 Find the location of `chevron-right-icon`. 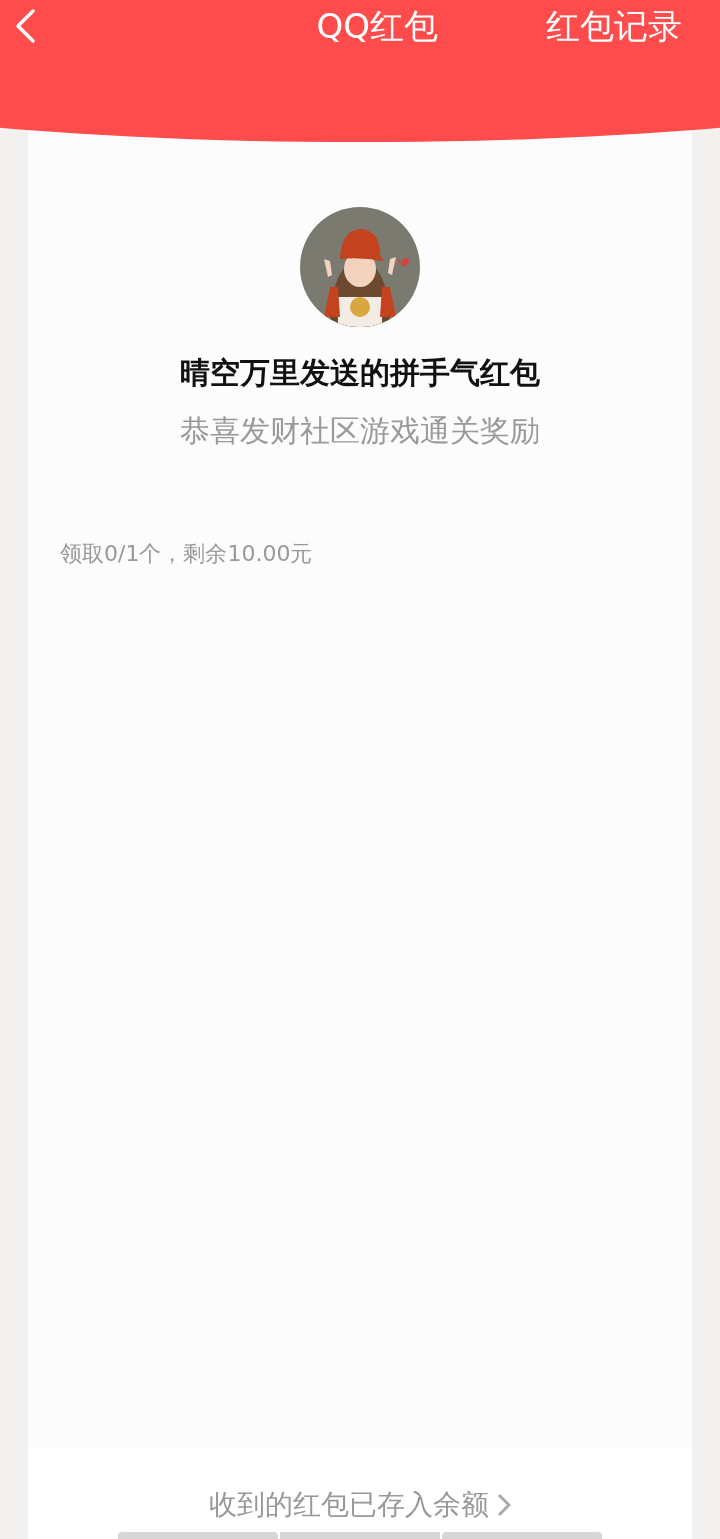

chevron-right-icon is located at coordinates (504, 1505).